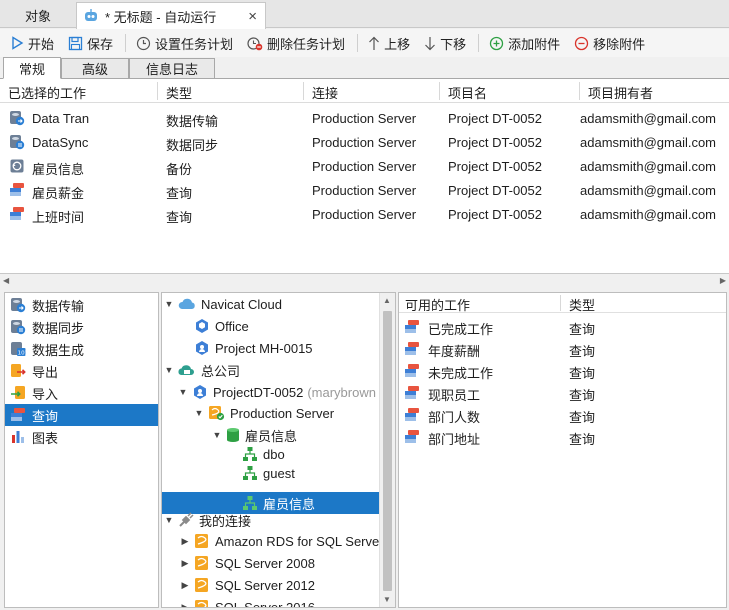 The image size is (729, 610). I want to click on toolbar-divider, so click(126, 43).